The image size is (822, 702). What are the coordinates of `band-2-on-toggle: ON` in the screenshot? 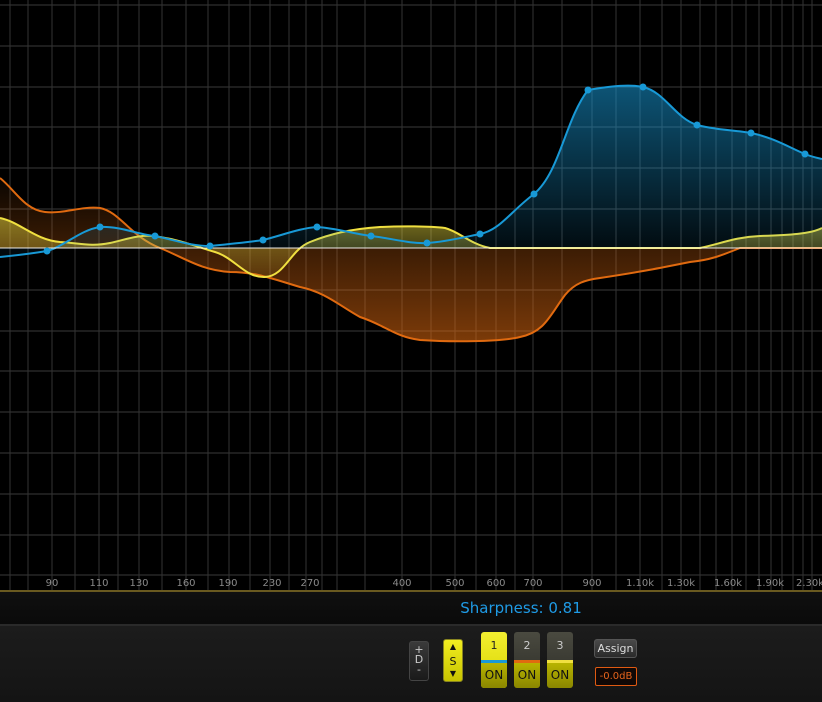 It's located at (527, 675).